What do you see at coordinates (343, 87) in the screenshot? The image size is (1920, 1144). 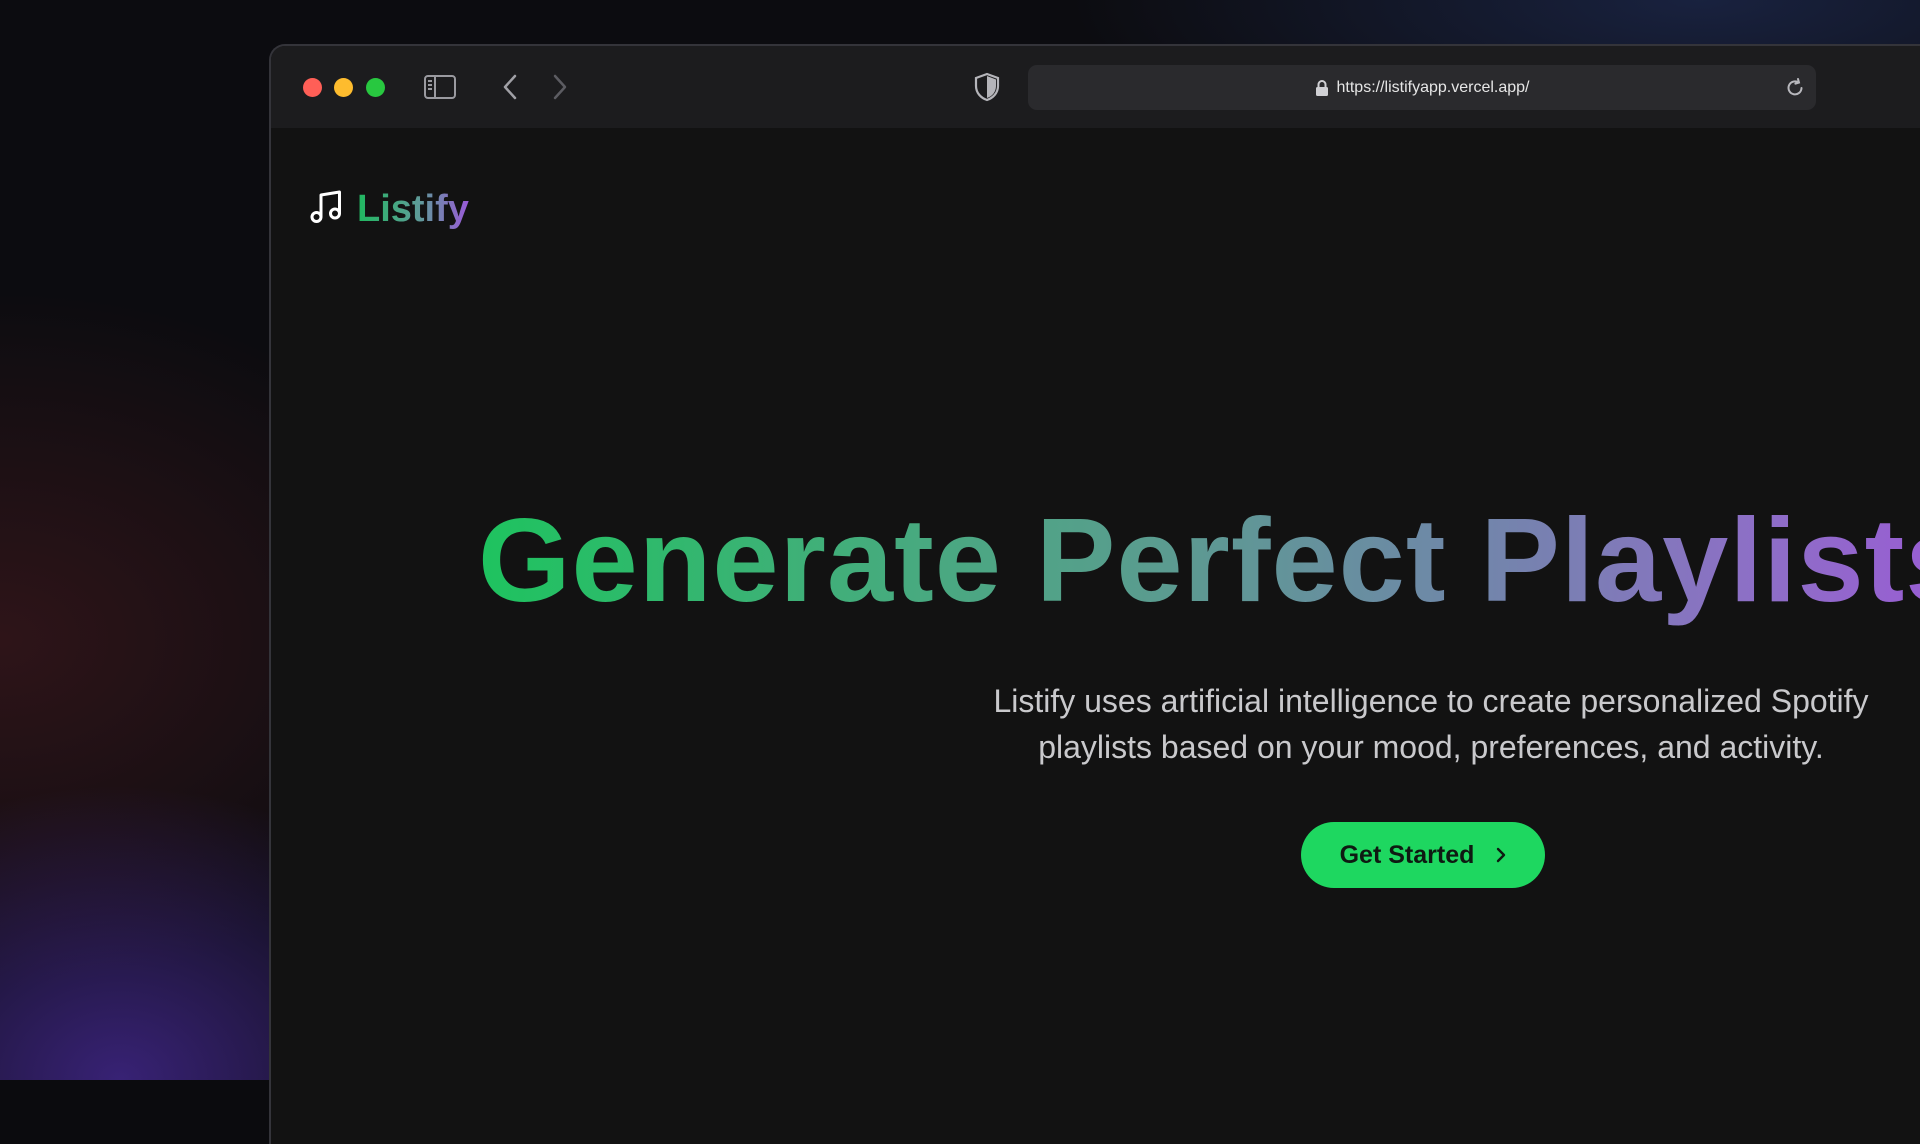 I see `minimize-window-button` at bounding box center [343, 87].